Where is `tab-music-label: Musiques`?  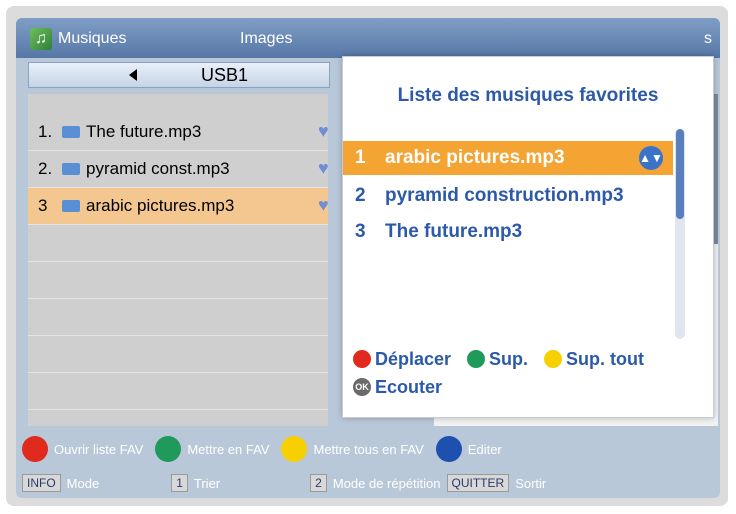 tab-music-label: Musiques is located at coordinates (92, 38).